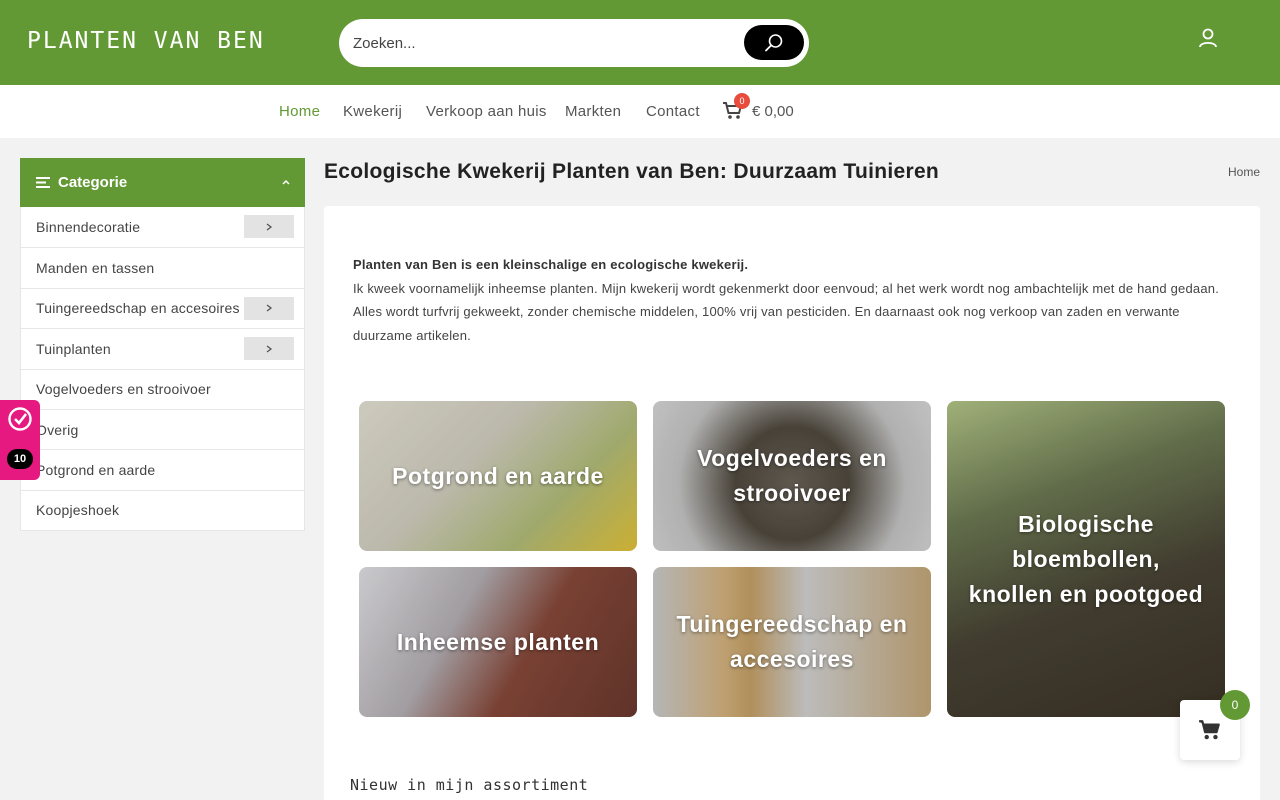 The image size is (1280, 800). Describe the element at coordinates (673, 111) in the screenshot. I see `nav-contact: Contact` at that location.